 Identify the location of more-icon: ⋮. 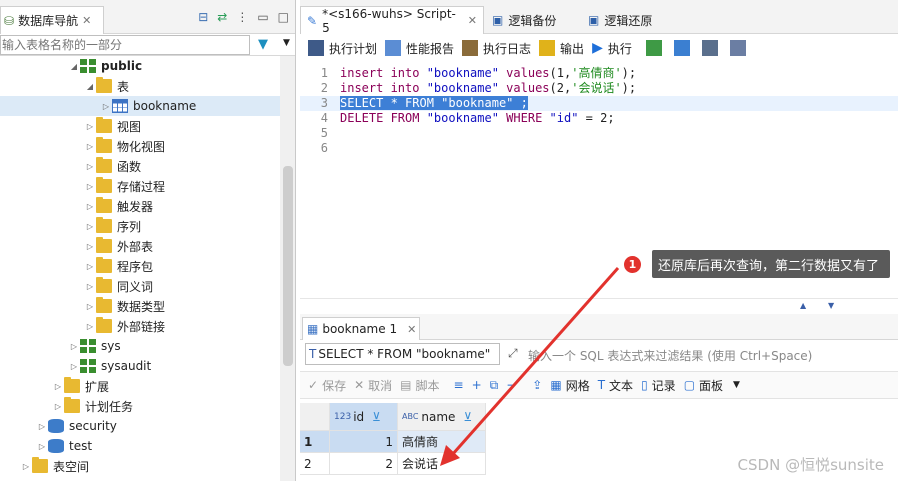
(242, 17).